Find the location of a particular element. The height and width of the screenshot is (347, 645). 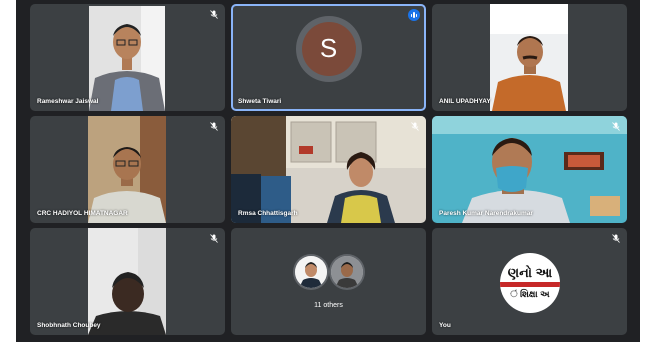

participant-tile-you: ણનો આ ં શિક્ષા અ You is located at coordinates (529, 281).